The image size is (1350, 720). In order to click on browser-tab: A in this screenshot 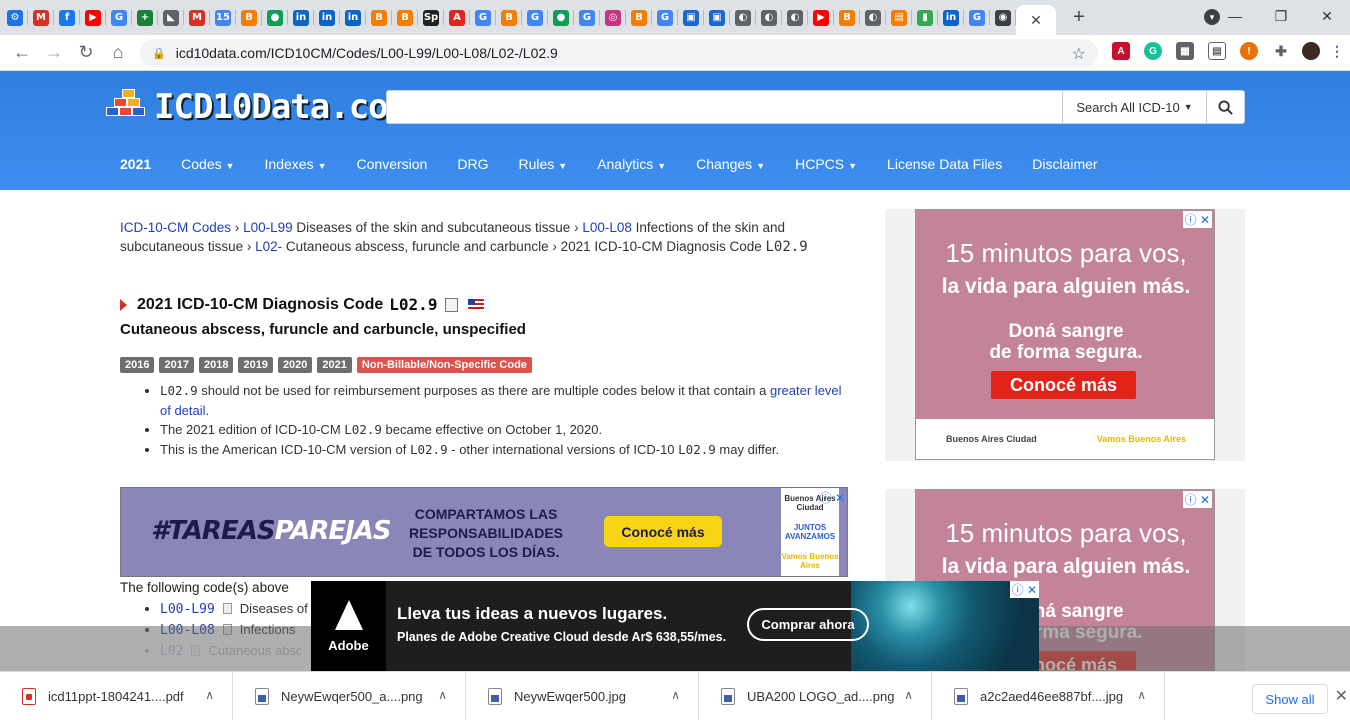, I will do `click(457, 17)`.